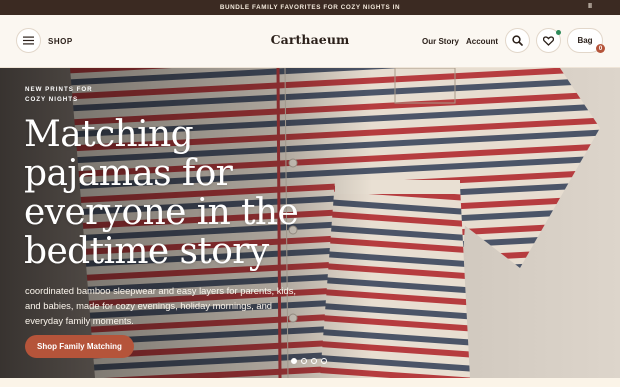 The height and width of the screenshot is (387, 620). What do you see at coordinates (310, 382) in the screenshot?
I see `next-section-edge` at bounding box center [310, 382].